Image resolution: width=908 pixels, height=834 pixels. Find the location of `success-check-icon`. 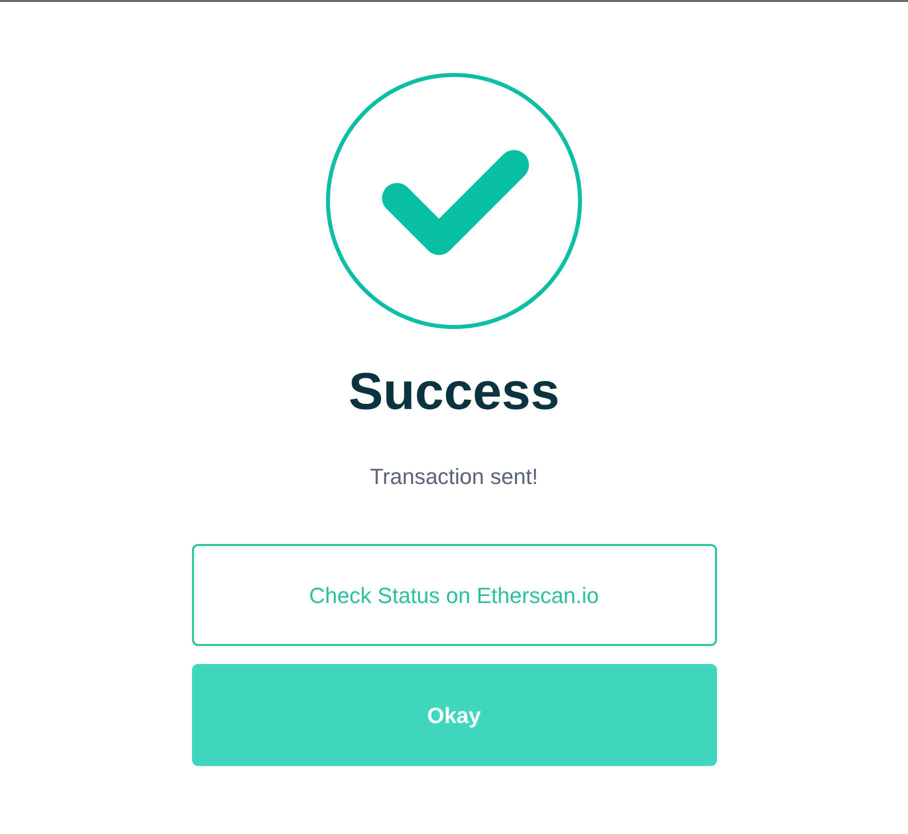

success-check-icon is located at coordinates (454, 201).